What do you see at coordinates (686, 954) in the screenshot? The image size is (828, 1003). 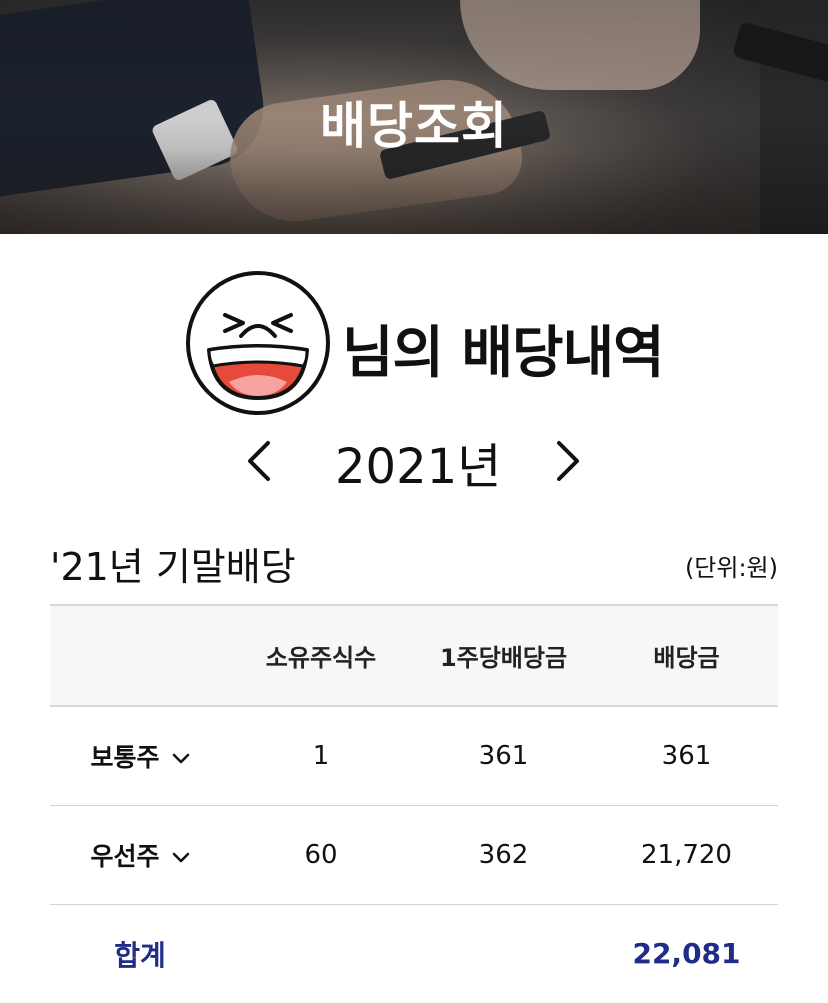 I see `total-dividend: 22,081` at bounding box center [686, 954].